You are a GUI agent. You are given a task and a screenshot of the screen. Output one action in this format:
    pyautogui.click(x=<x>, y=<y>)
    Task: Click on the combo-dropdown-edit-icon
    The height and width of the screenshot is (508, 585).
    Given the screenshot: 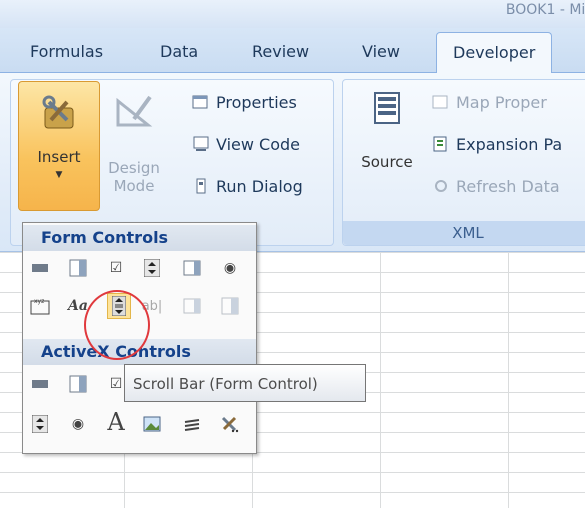 What is the action you would take?
    pyautogui.click(x=230, y=306)
    